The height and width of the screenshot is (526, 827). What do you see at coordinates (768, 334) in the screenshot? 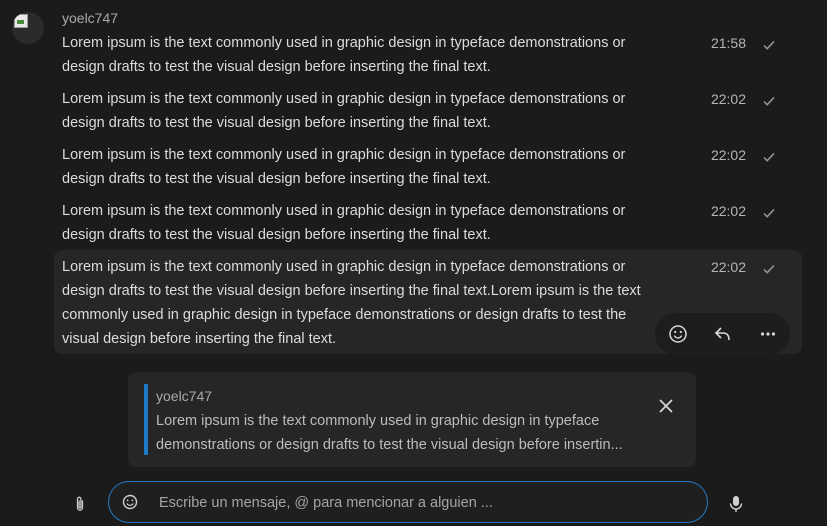
I see `more-icon` at bounding box center [768, 334].